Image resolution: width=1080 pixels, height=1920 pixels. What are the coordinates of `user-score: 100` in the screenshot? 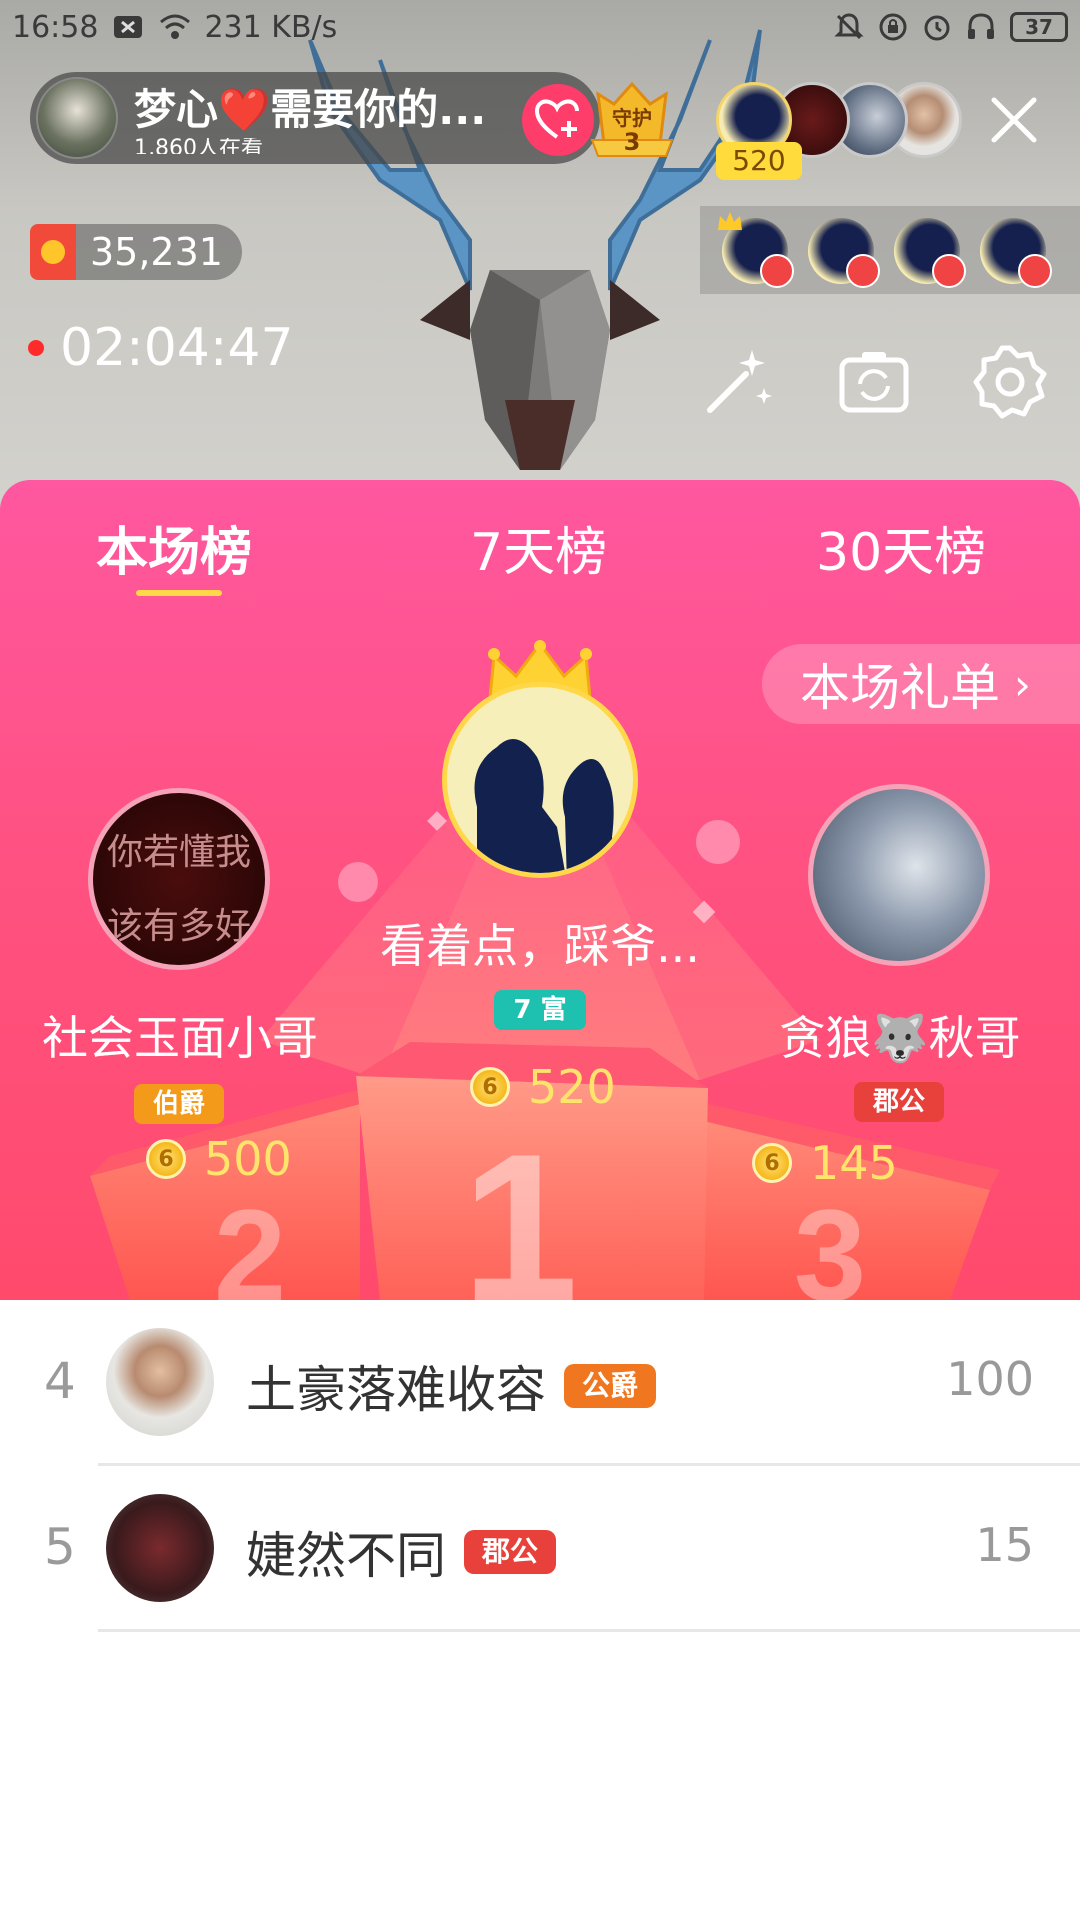 It's located at (990, 1379).